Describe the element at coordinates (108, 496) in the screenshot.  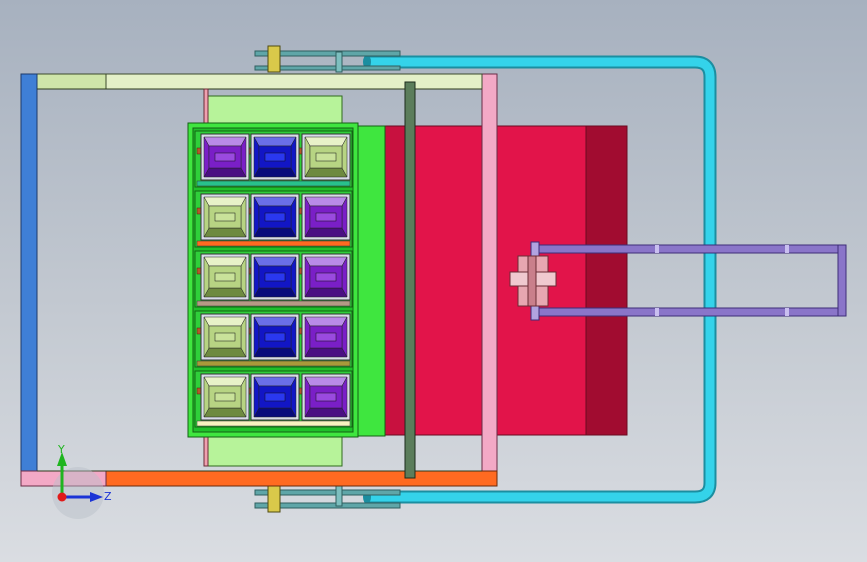
I see `z-axis-label: Z` at that location.